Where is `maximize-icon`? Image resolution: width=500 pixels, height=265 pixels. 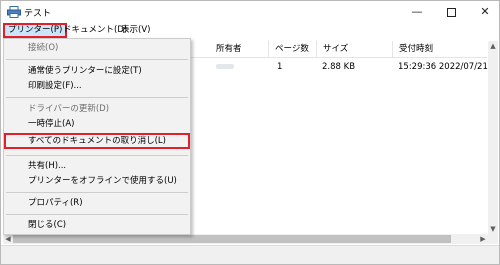 maximize-icon is located at coordinates (451, 12).